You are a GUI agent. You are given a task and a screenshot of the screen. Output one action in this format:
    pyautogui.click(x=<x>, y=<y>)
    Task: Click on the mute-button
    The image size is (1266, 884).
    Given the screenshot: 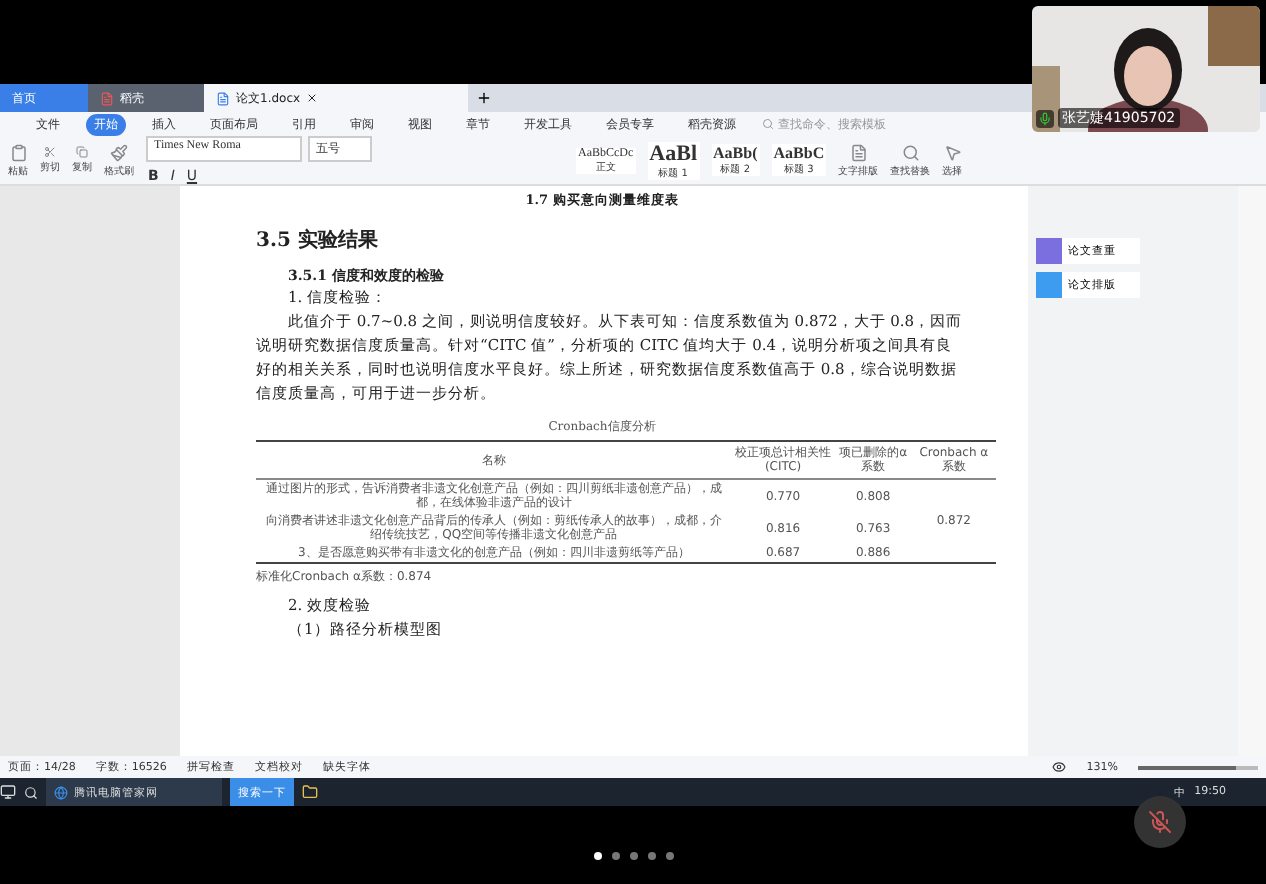 What is the action you would take?
    pyautogui.click(x=1160, y=822)
    